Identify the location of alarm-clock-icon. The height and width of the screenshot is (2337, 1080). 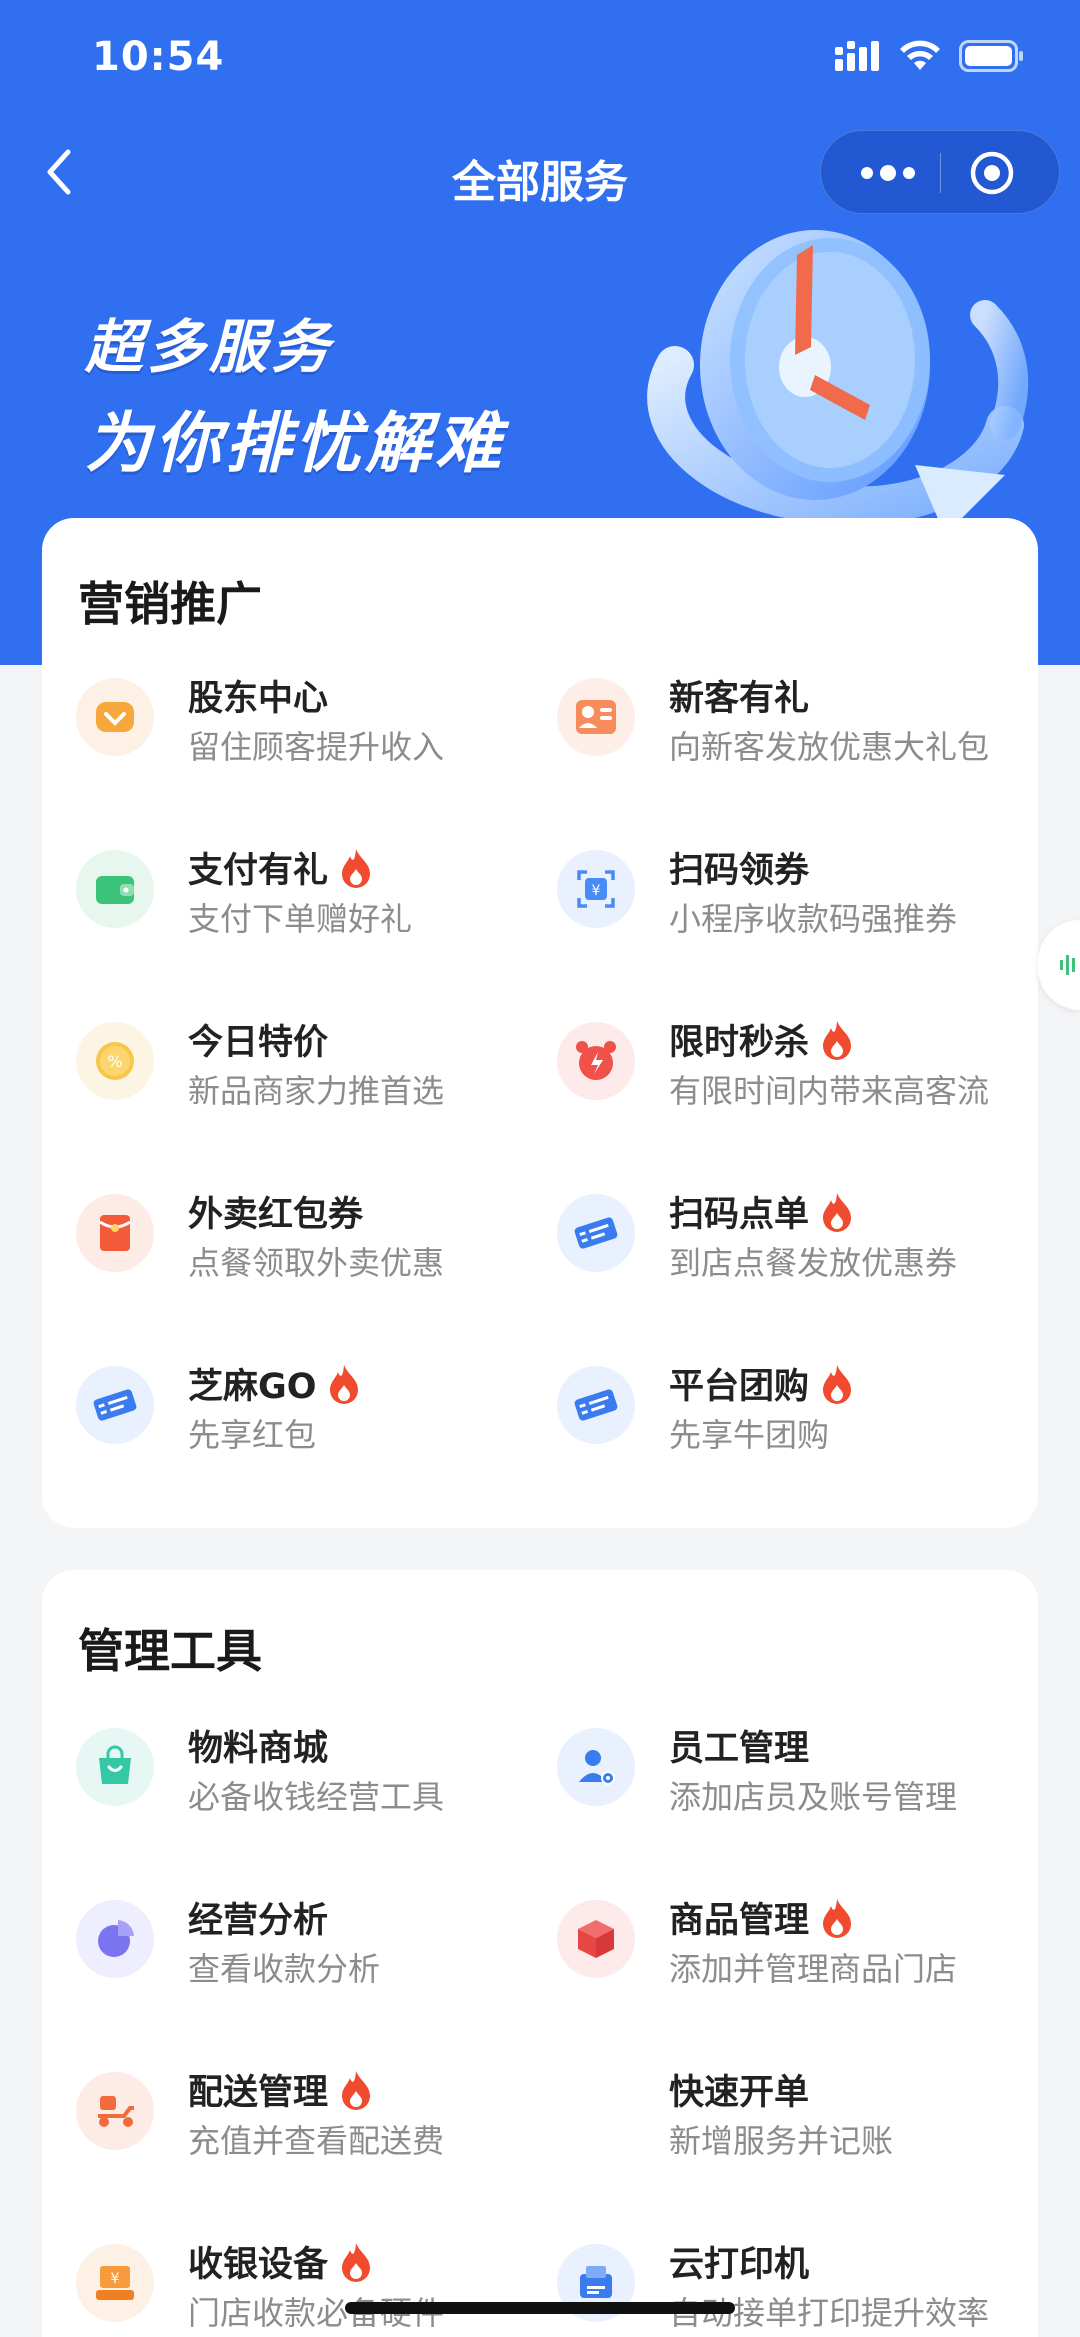
(596, 1061).